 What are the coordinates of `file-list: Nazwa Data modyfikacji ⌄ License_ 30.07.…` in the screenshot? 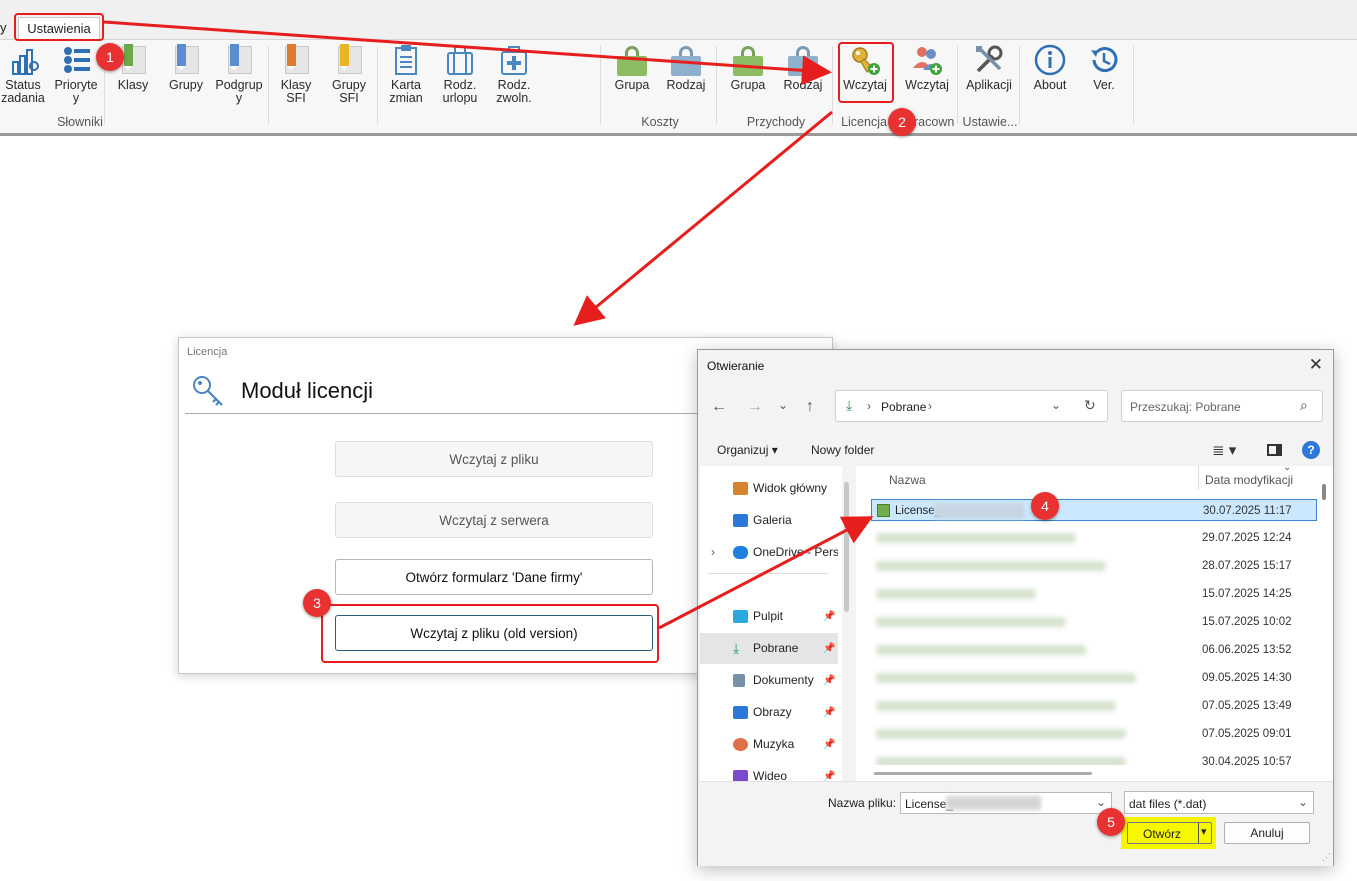 It's located at (1094, 621).